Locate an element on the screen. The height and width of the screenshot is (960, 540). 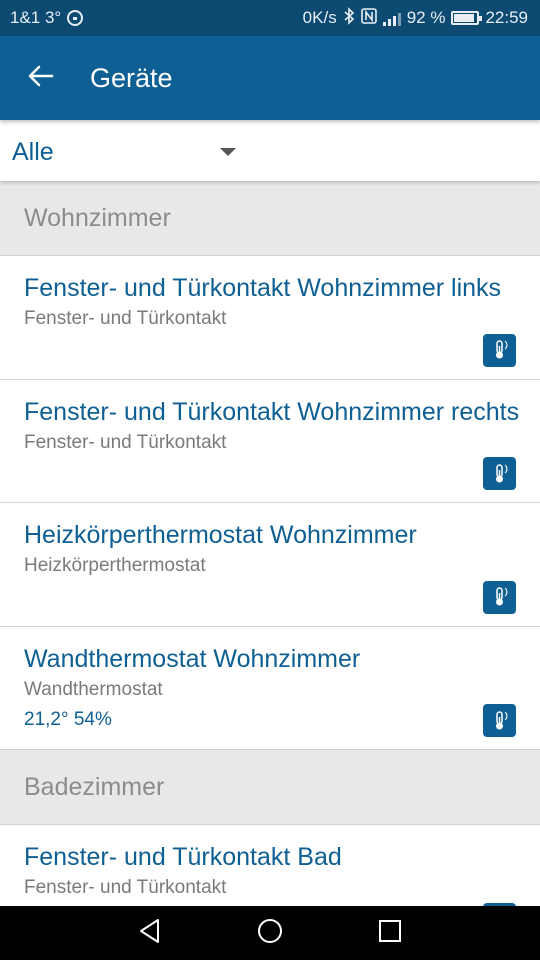
nfc-icon is located at coordinates (368, 18).